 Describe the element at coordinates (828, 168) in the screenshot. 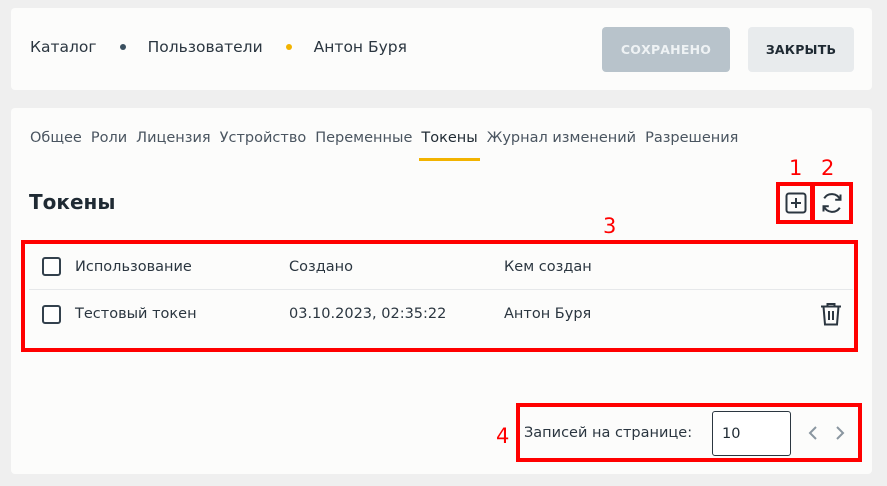

I see `annotation-label-2: 2` at that location.